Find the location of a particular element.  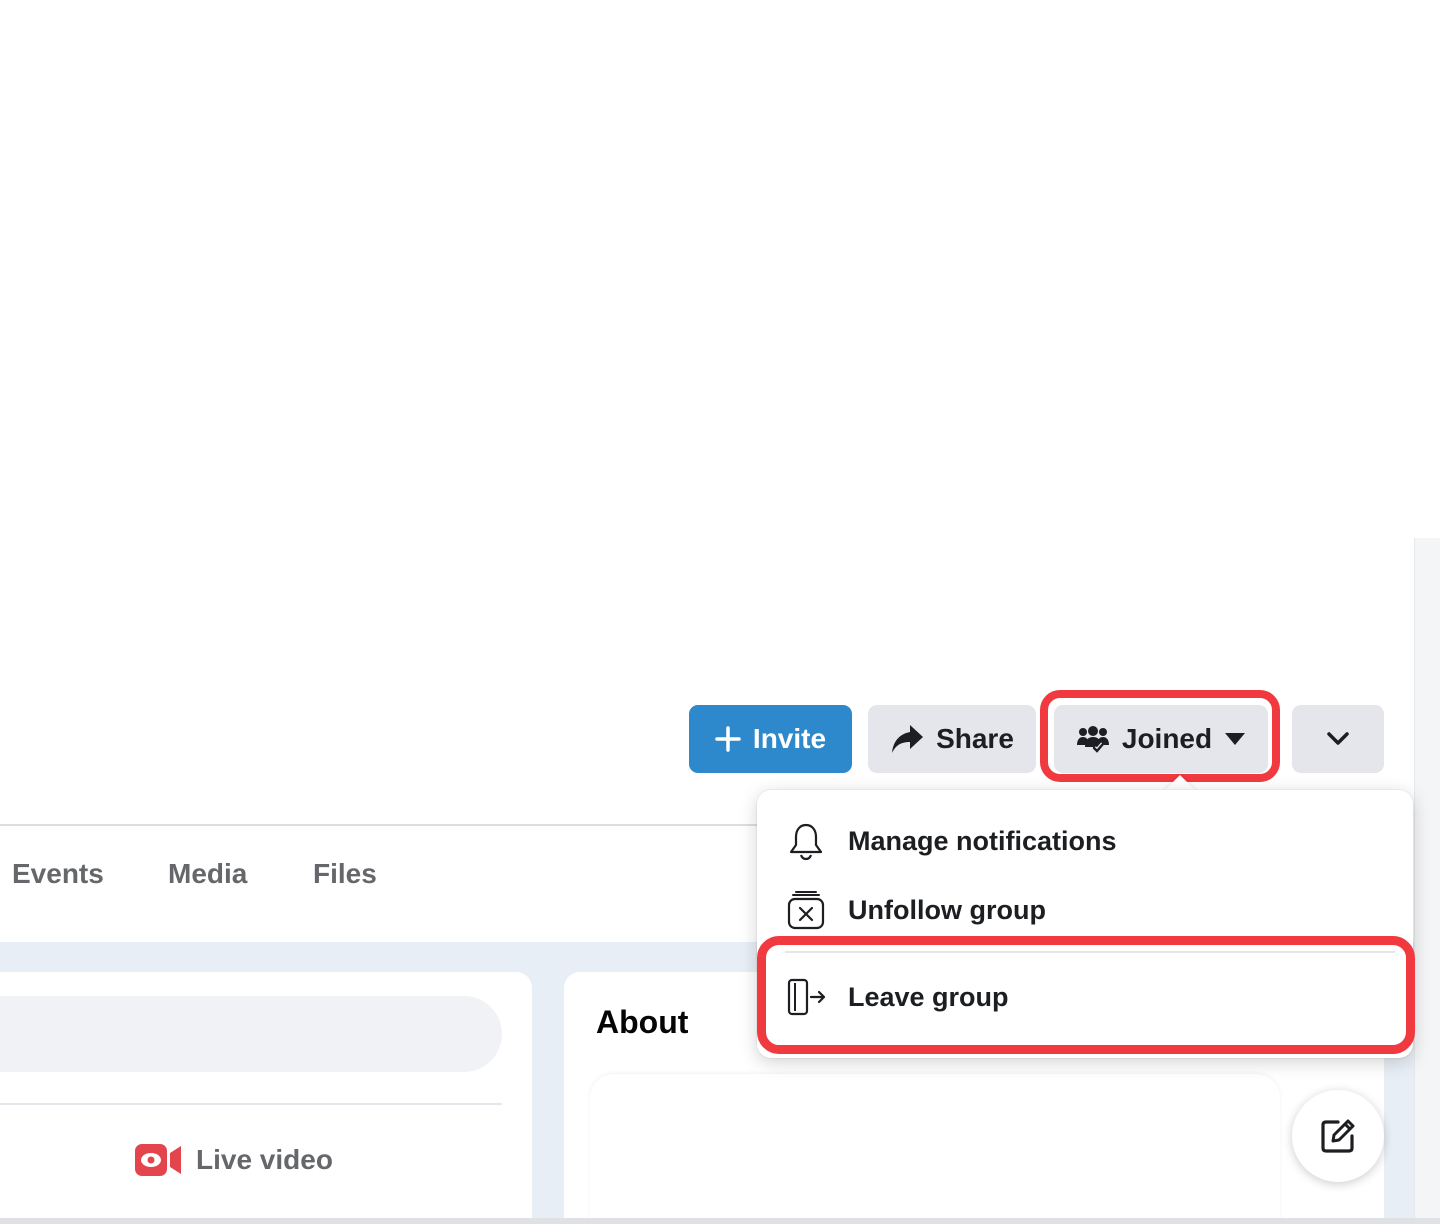

menu-item-manage-notifications: Manage notifications is located at coordinates (1085, 841).